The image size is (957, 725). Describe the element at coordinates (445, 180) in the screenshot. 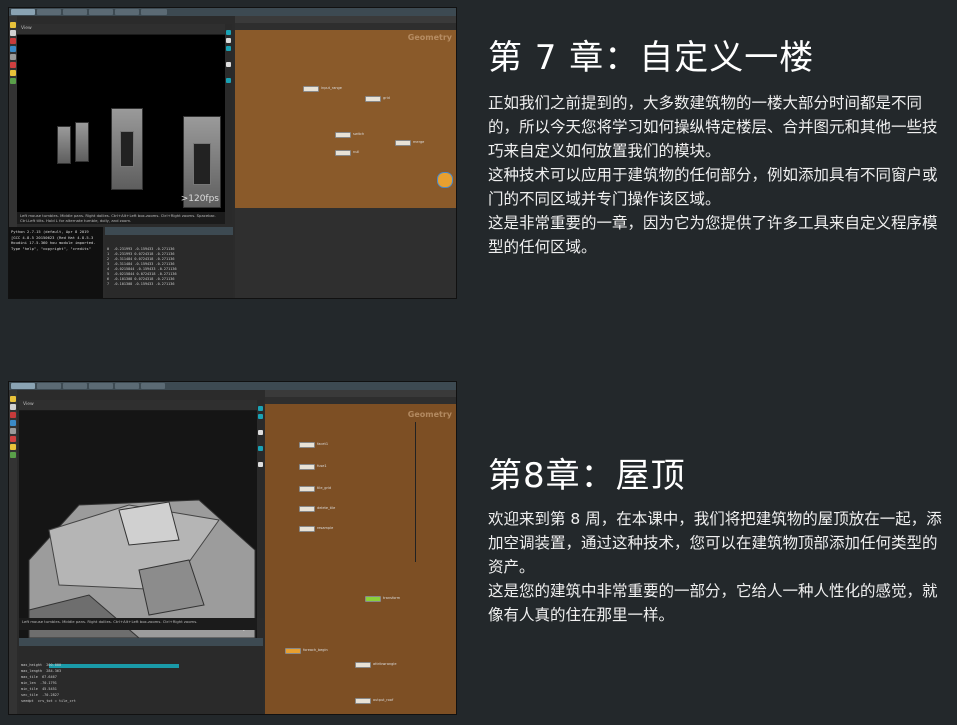

I see `output-node-icon` at that location.